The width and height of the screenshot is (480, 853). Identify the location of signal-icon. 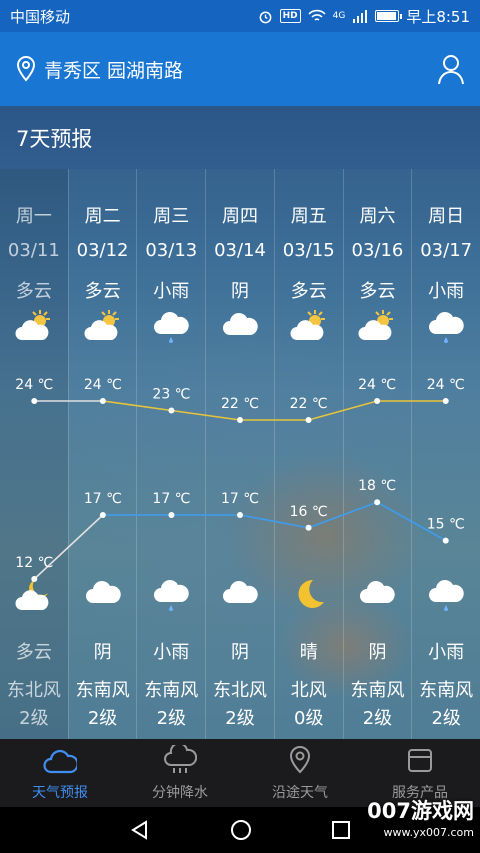
(360, 16).